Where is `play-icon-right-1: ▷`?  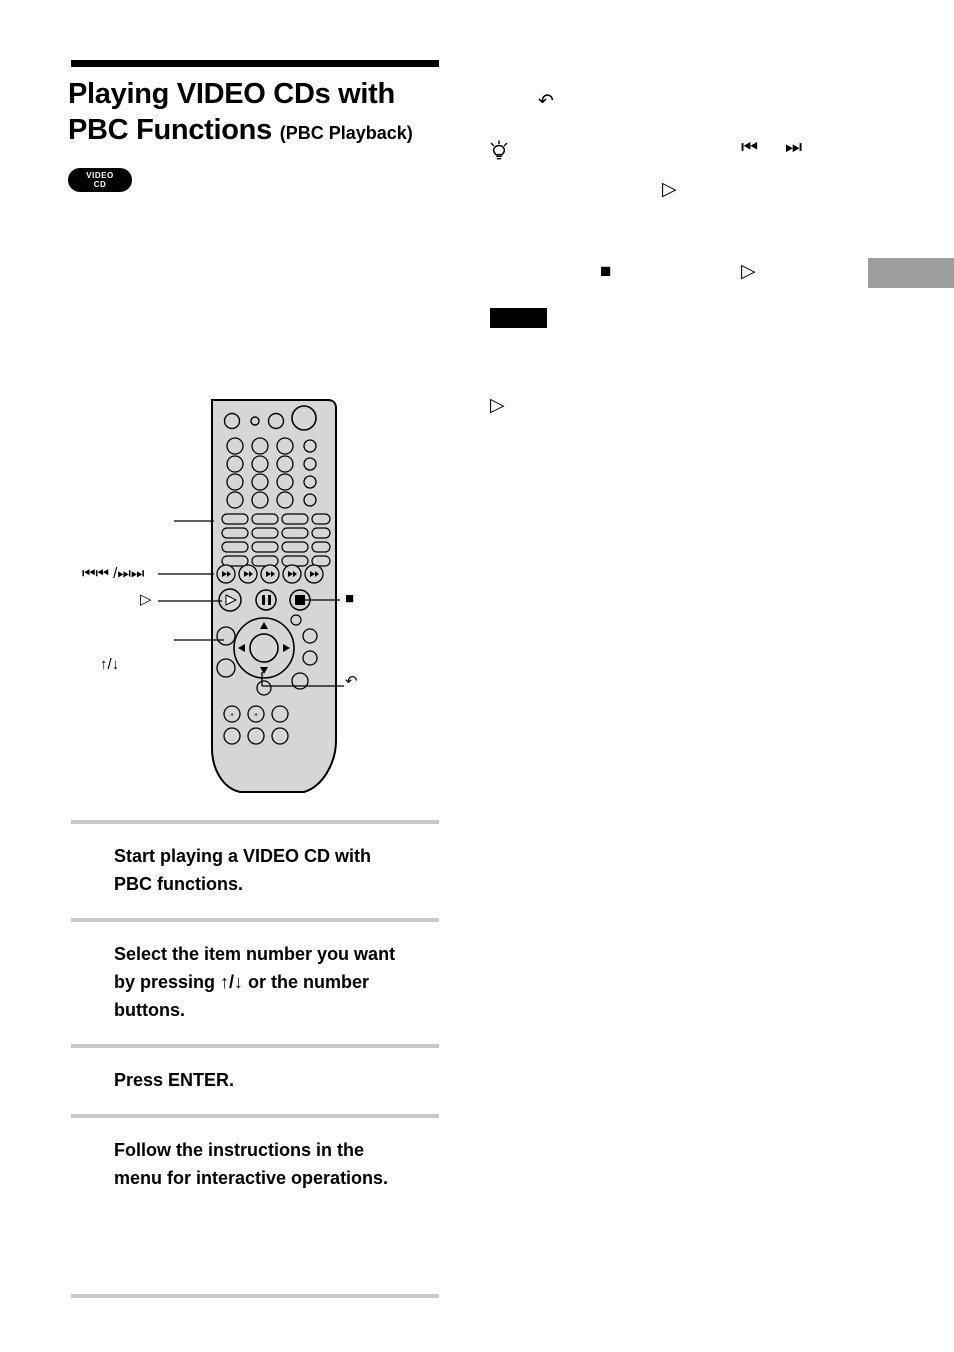
play-icon-right-1: ▷ is located at coordinates (669, 189).